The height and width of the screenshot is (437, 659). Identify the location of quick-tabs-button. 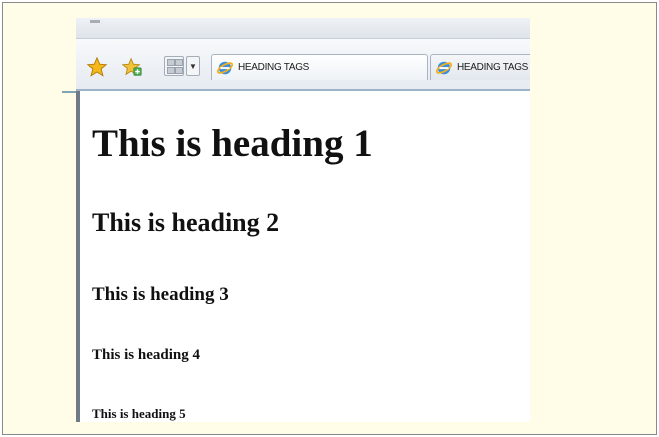
(174, 66).